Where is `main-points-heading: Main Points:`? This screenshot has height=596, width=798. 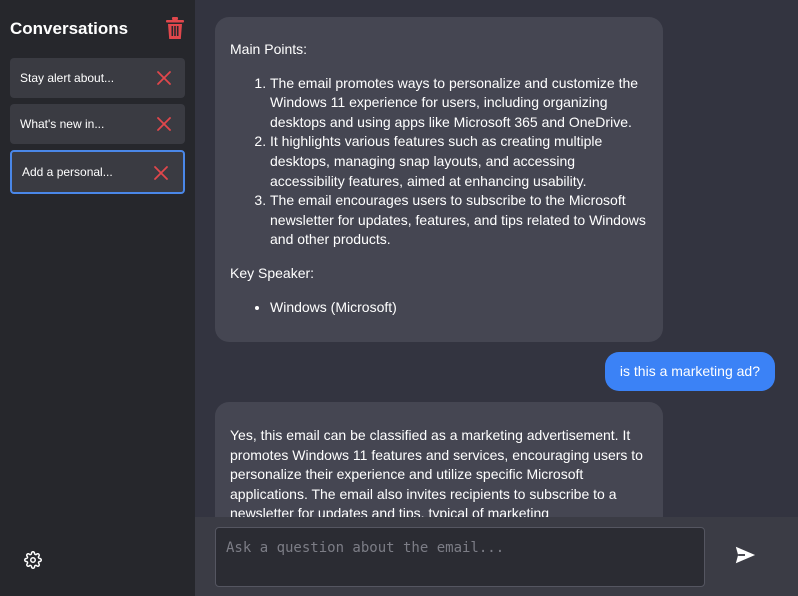
main-points-heading: Main Points: is located at coordinates (269, 49).